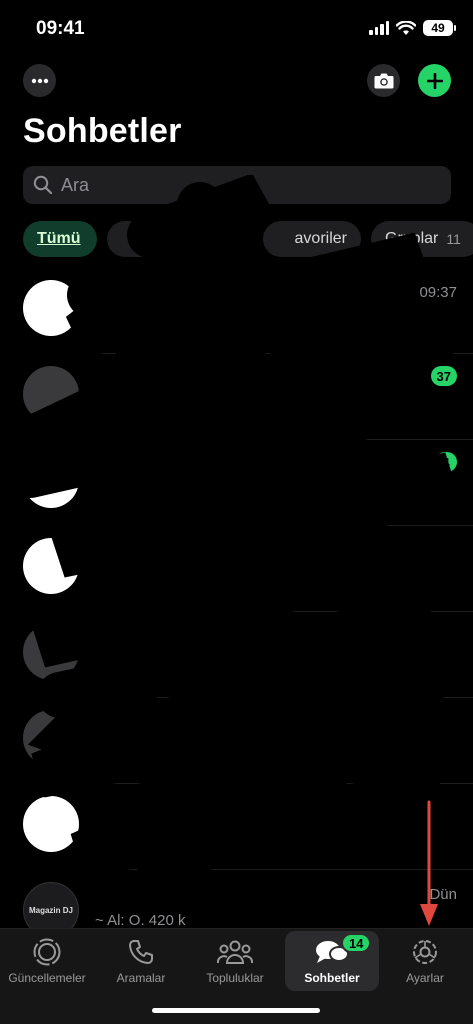 Image resolution: width=473 pixels, height=1024 pixels. Describe the element at coordinates (235, 952) in the screenshot. I see `communities-icon` at that location.